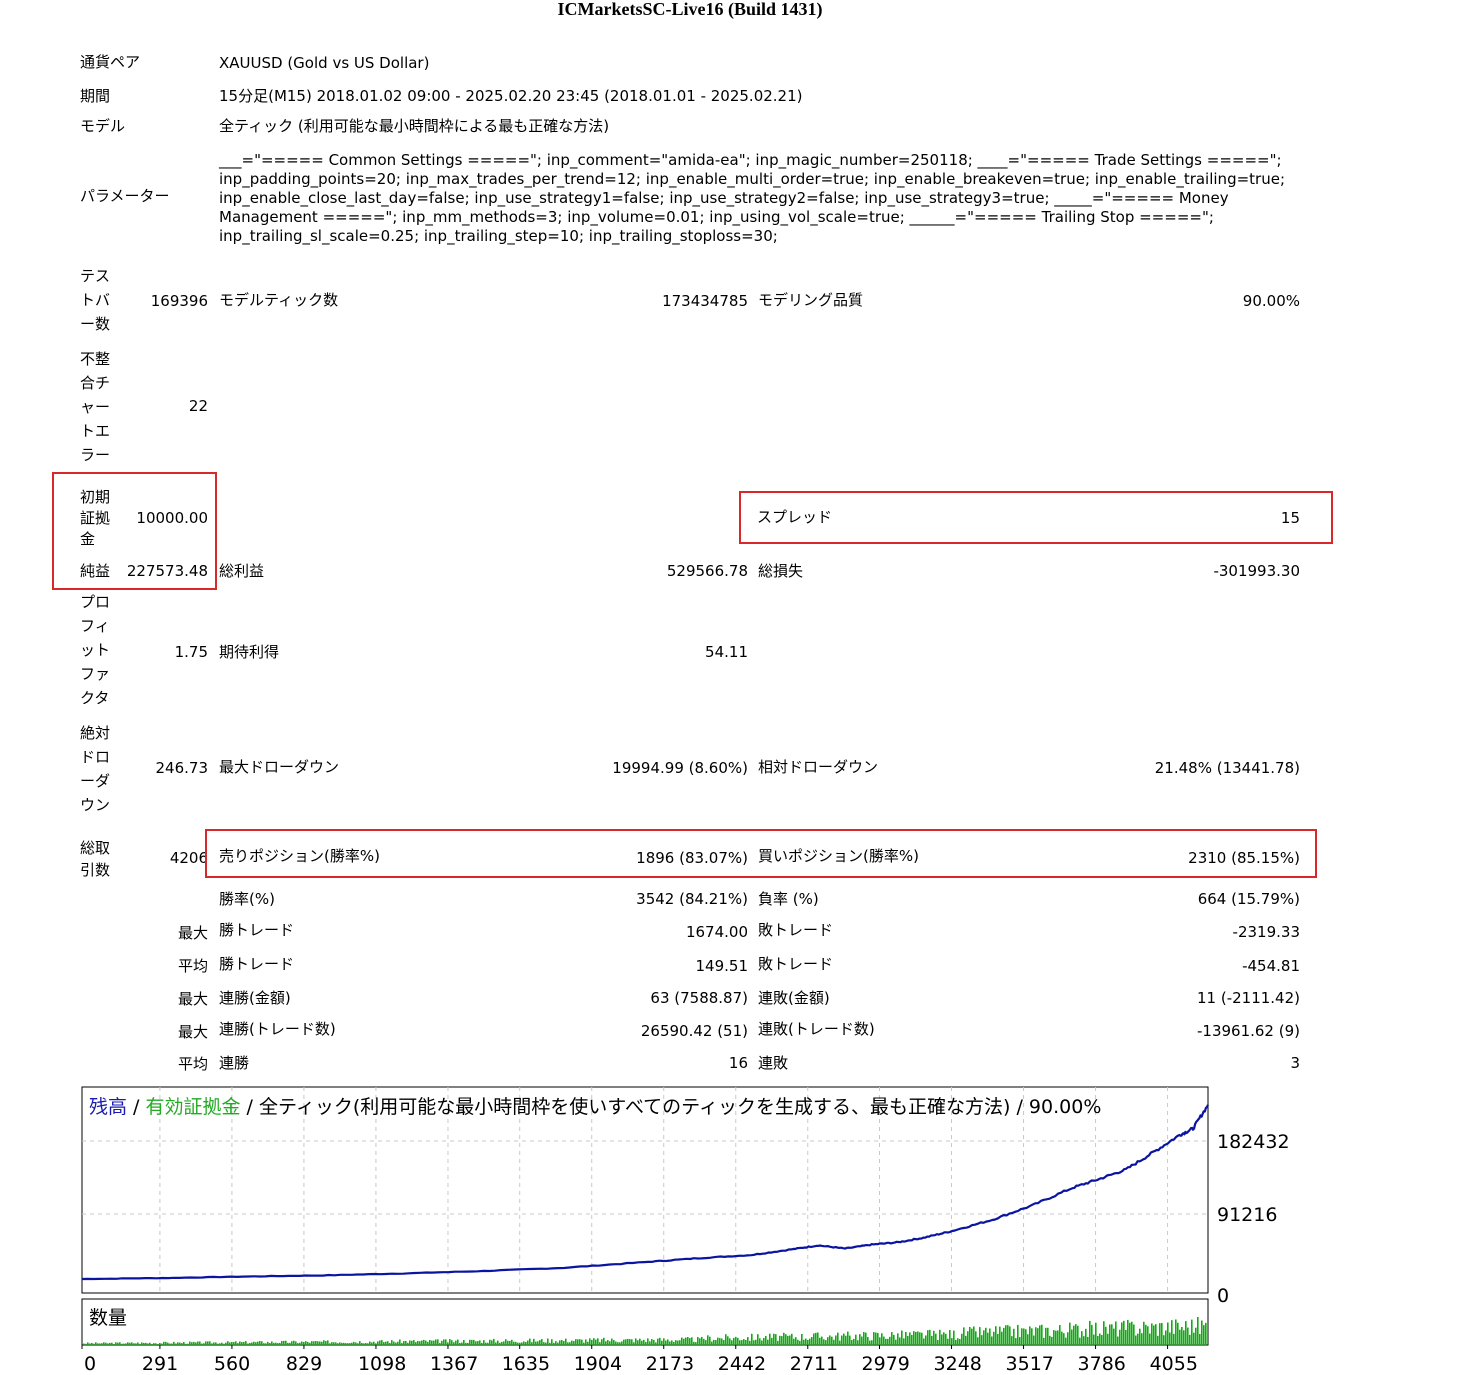 Image resolution: width=1480 pixels, height=1375 pixels. Describe the element at coordinates (1253, 1219) in the screenshot. I see `y-axis-ticks: 182432 91216 0` at that location.